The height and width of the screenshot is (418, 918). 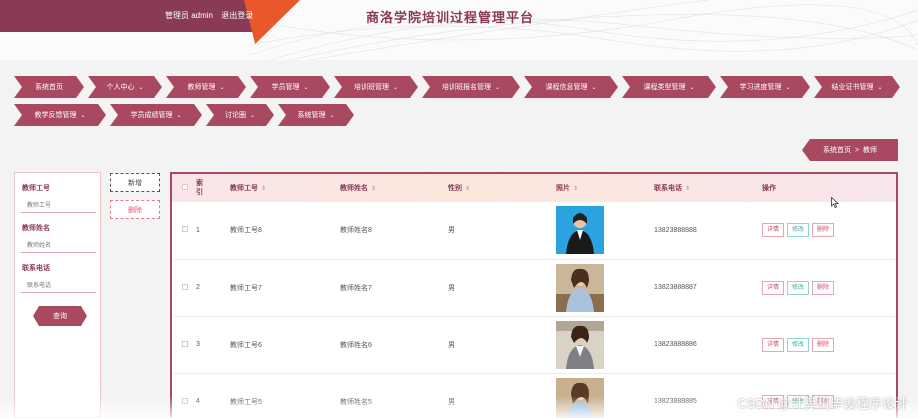 I want to click on nav-item-student: 学员管理 ⌄, so click(x=290, y=87).